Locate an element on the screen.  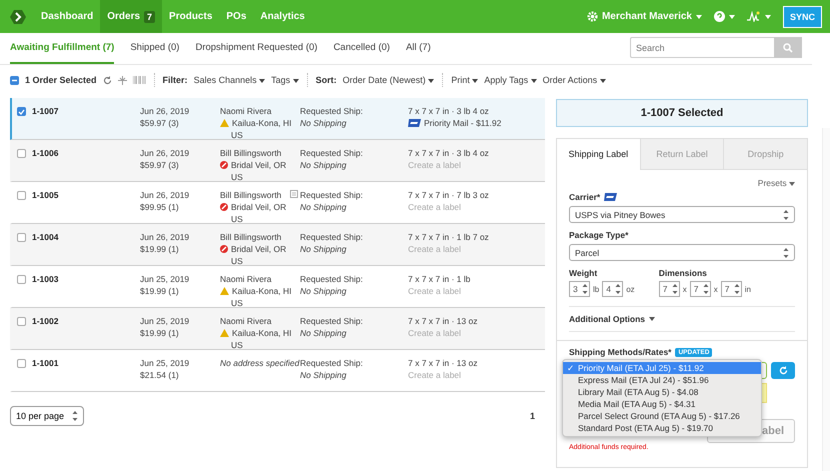
package-dimensions: 7 x 7 x 7 in · 1 lb 7 oz is located at coordinates (448, 237).